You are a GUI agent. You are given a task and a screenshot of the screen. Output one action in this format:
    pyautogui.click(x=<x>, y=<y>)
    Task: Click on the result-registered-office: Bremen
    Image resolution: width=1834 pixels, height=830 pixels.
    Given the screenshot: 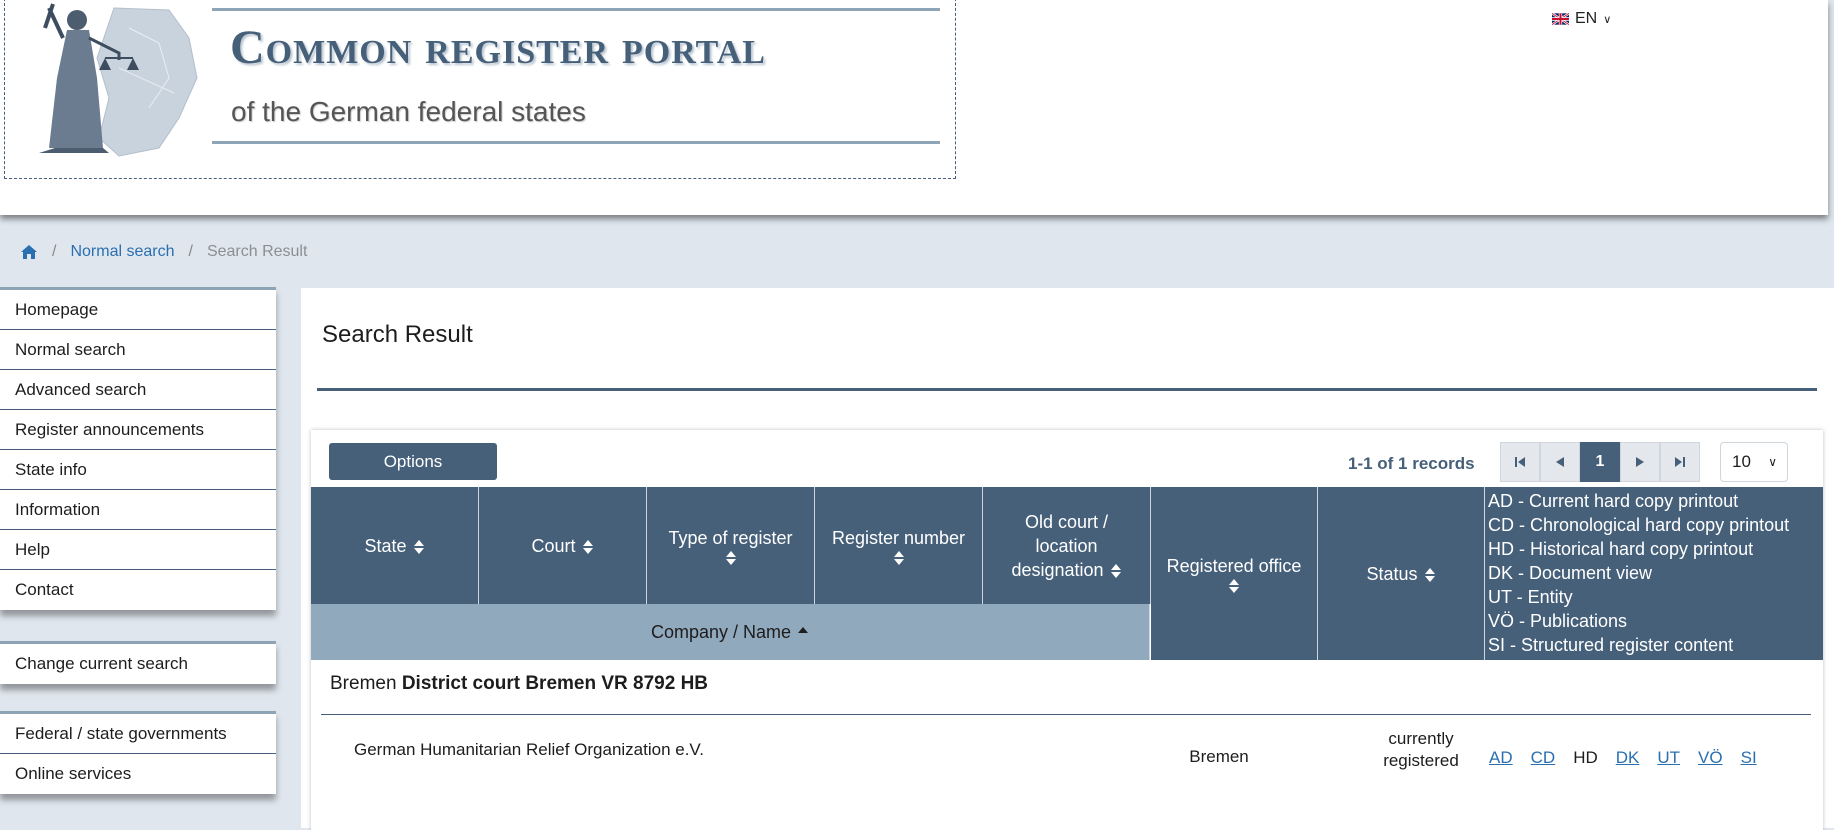 What is the action you would take?
    pyautogui.click(x=1219, y=756)
    